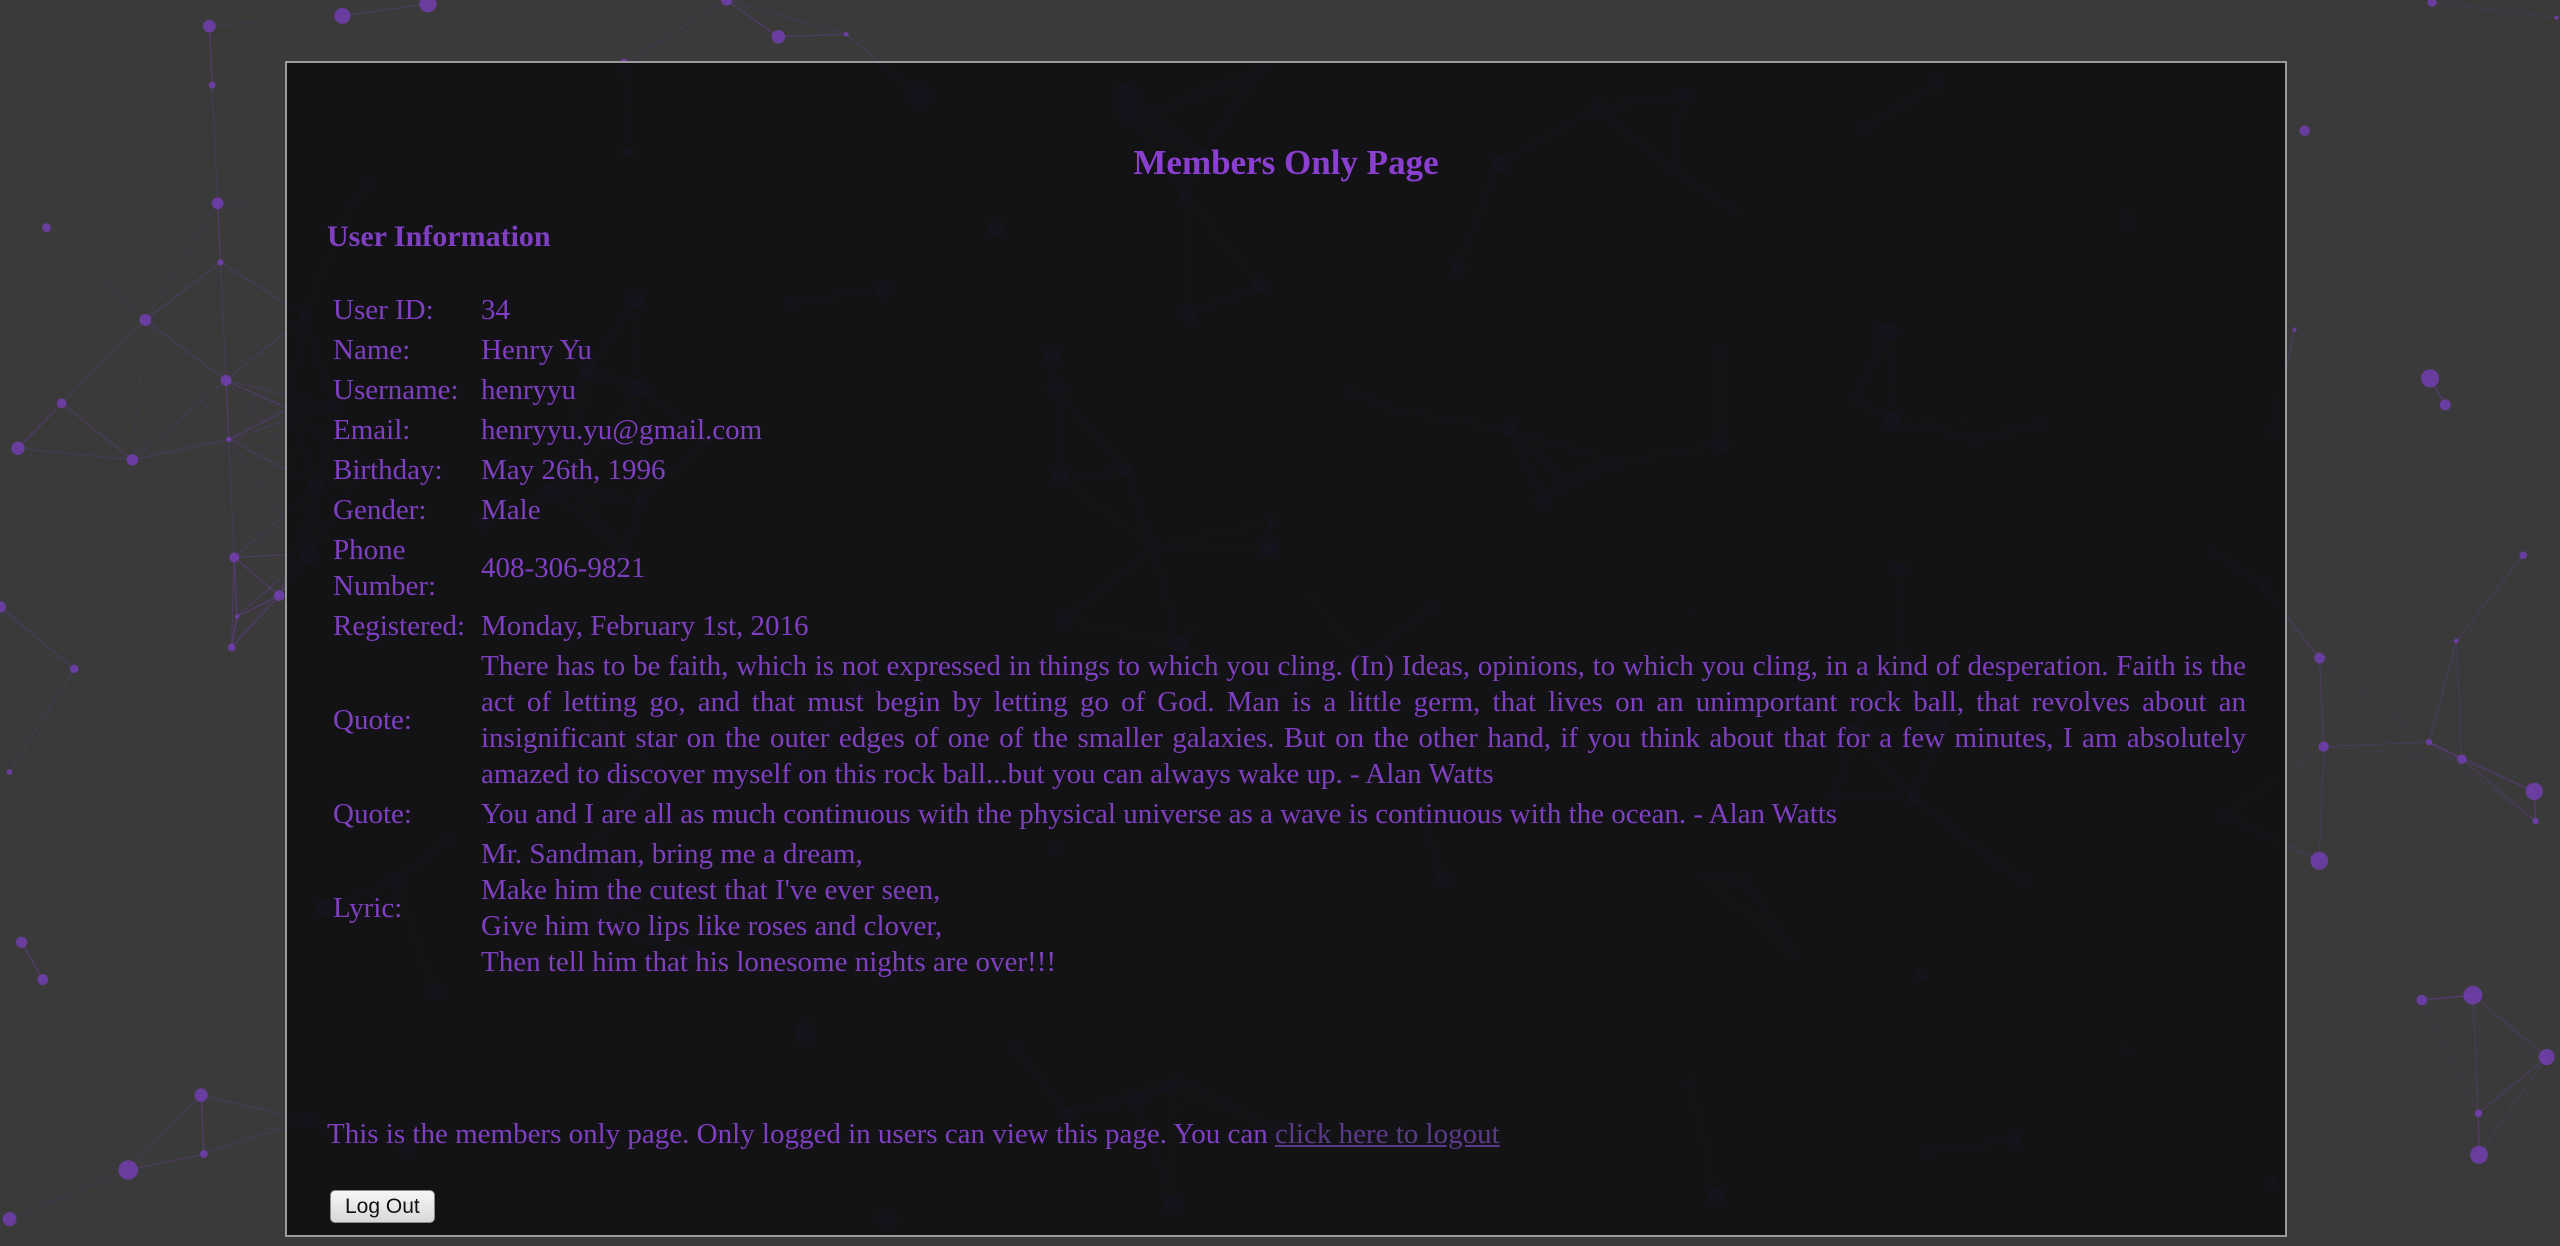  What do you see at coordinates (383, 310) in the screenshot?
I see `user-id-label: User ID:` at bounding box center [383, 310].